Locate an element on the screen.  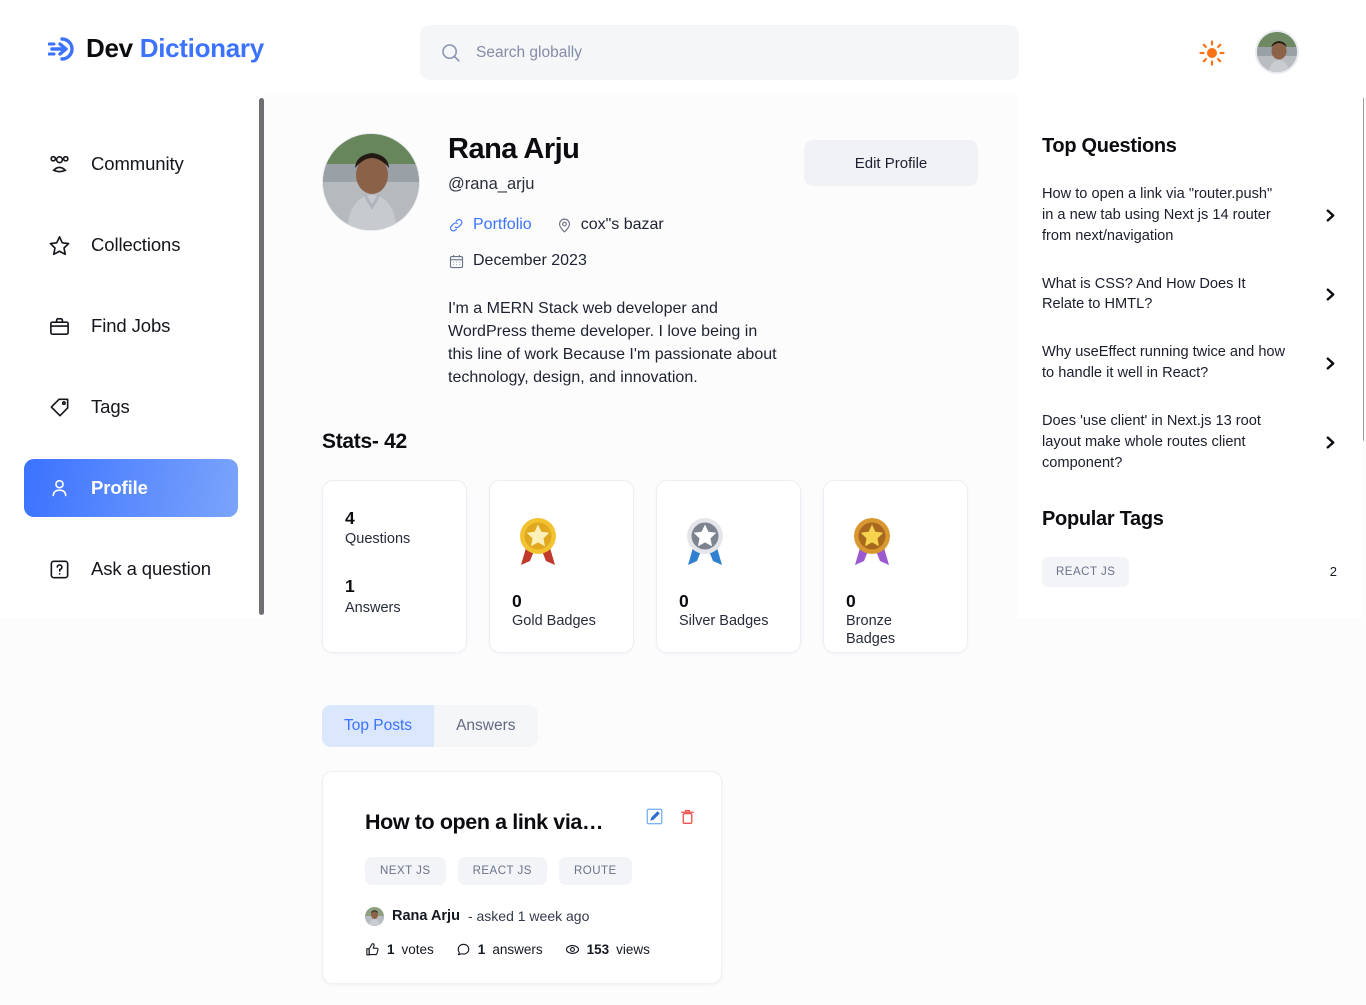
portfolio-label: Portfolio is located at coordinates (502, 225).